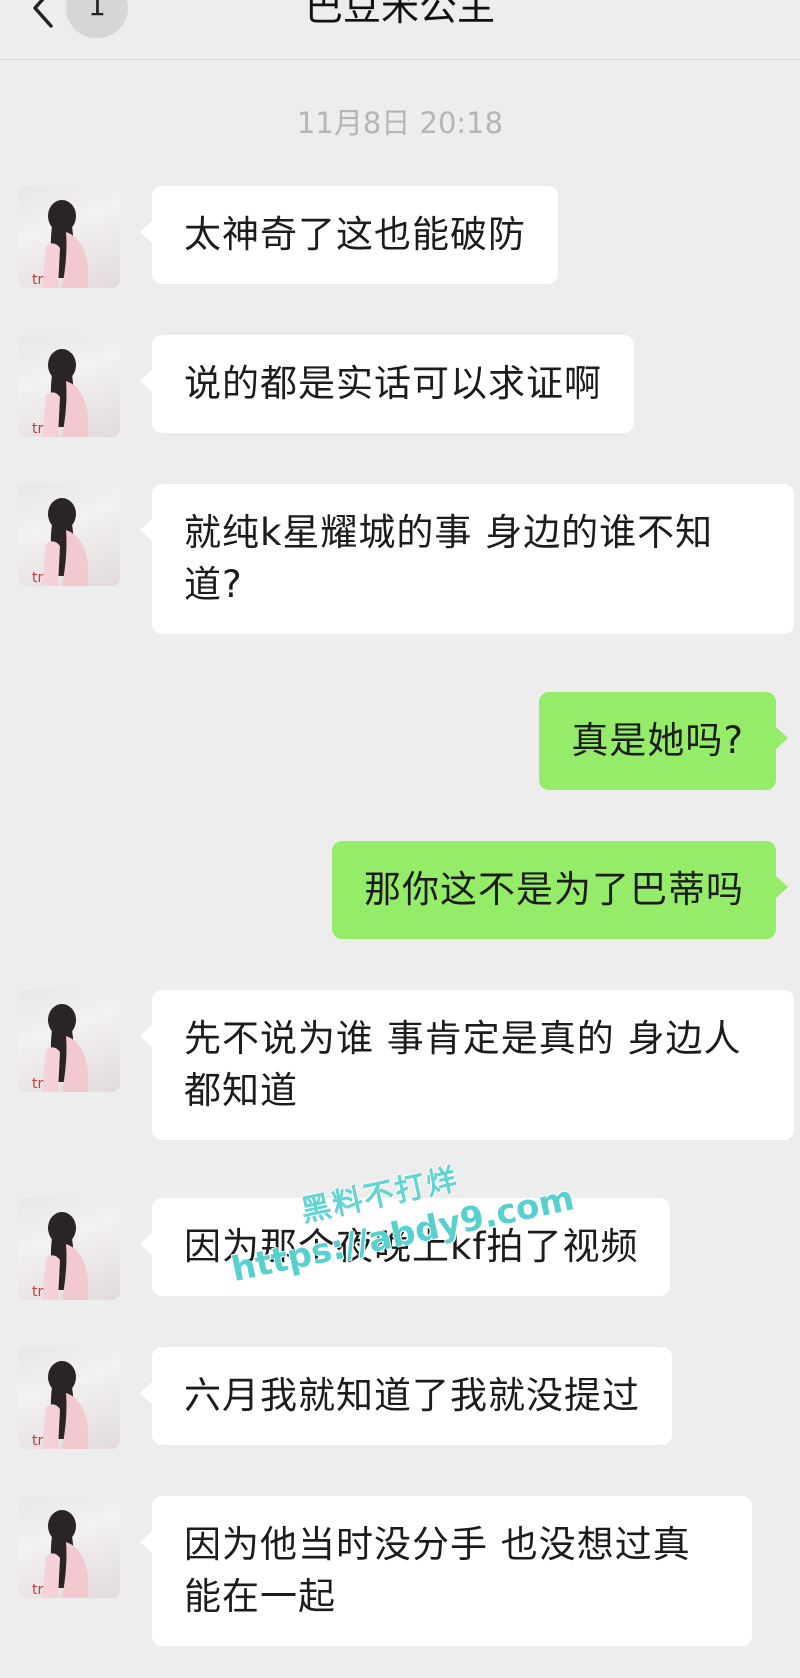 The image size is (800, 1678). I want to click on message-bubble-outgoing: 真是她吗?, so click(663, 741).